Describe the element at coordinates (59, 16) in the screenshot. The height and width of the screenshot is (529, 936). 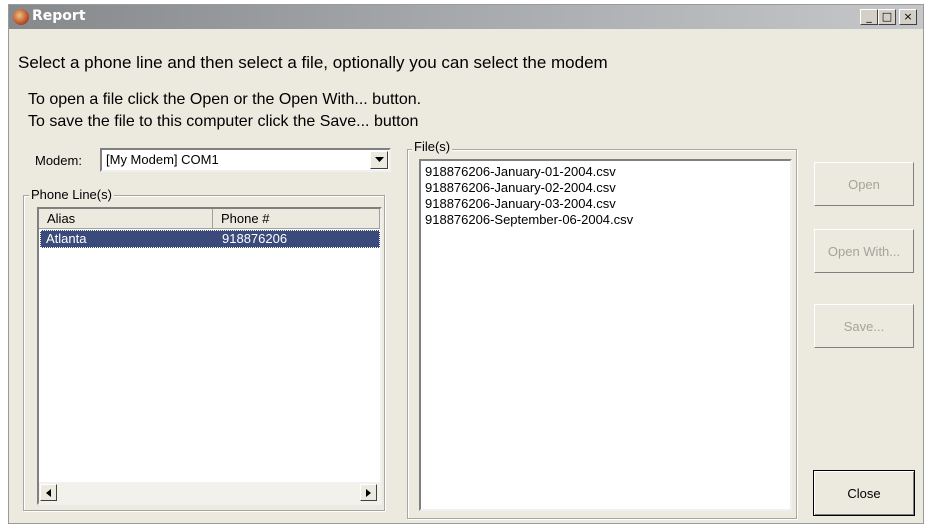
I see `window-title: Report` at that location.